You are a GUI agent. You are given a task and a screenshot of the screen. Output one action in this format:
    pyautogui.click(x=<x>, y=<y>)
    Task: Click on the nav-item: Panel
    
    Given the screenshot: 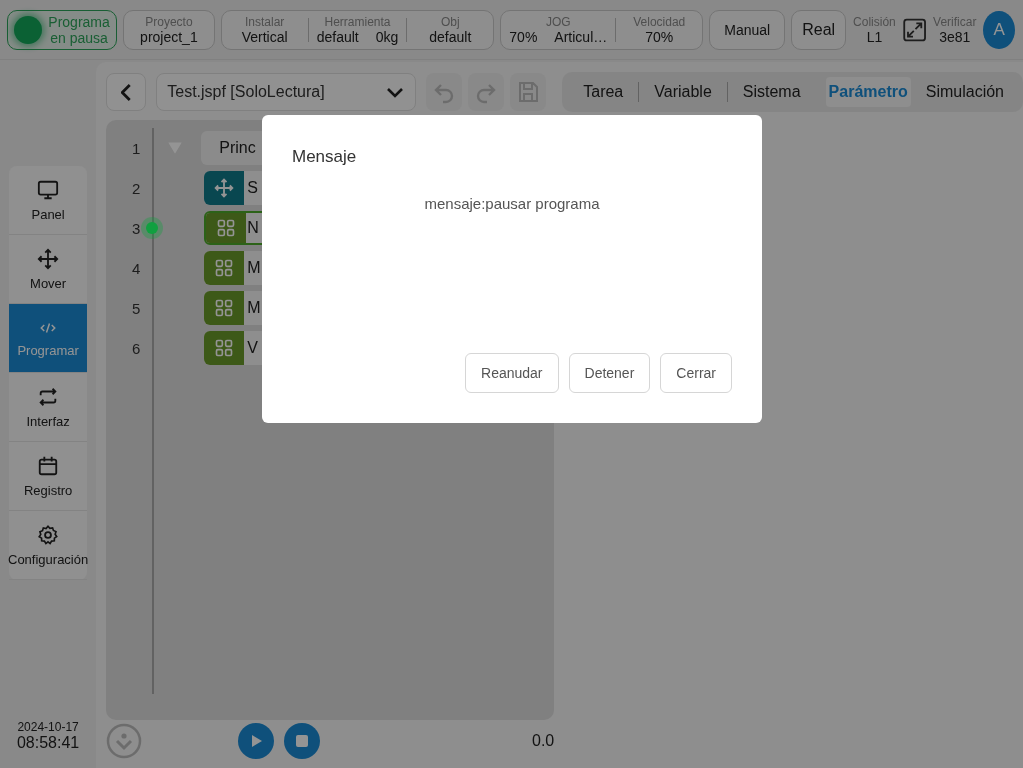 What is the action you would take?
    pyautogui.click(x=48, y=200)
    